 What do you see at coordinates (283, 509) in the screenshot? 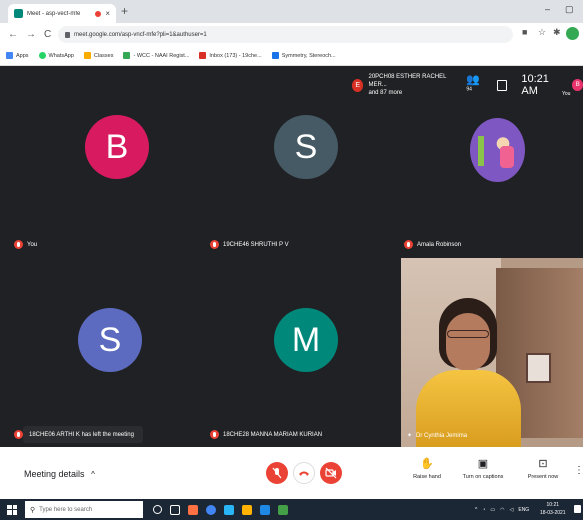
I see `photos-icon` at bounding box center [283, 509].